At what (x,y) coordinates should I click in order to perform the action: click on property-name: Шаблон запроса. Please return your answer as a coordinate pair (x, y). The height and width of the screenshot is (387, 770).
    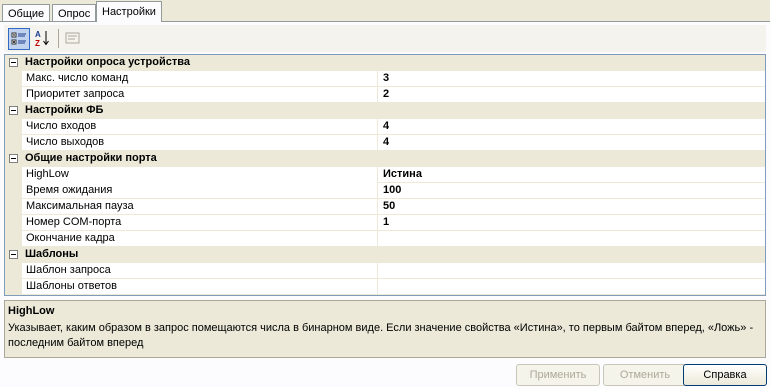
    Looking at the image, I should click on (200, 271).